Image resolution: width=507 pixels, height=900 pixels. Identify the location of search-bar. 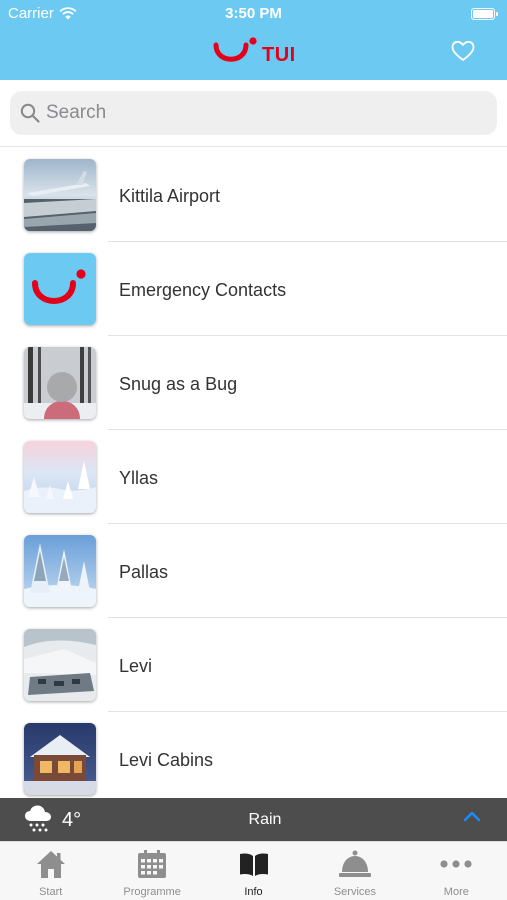
(253, 113).